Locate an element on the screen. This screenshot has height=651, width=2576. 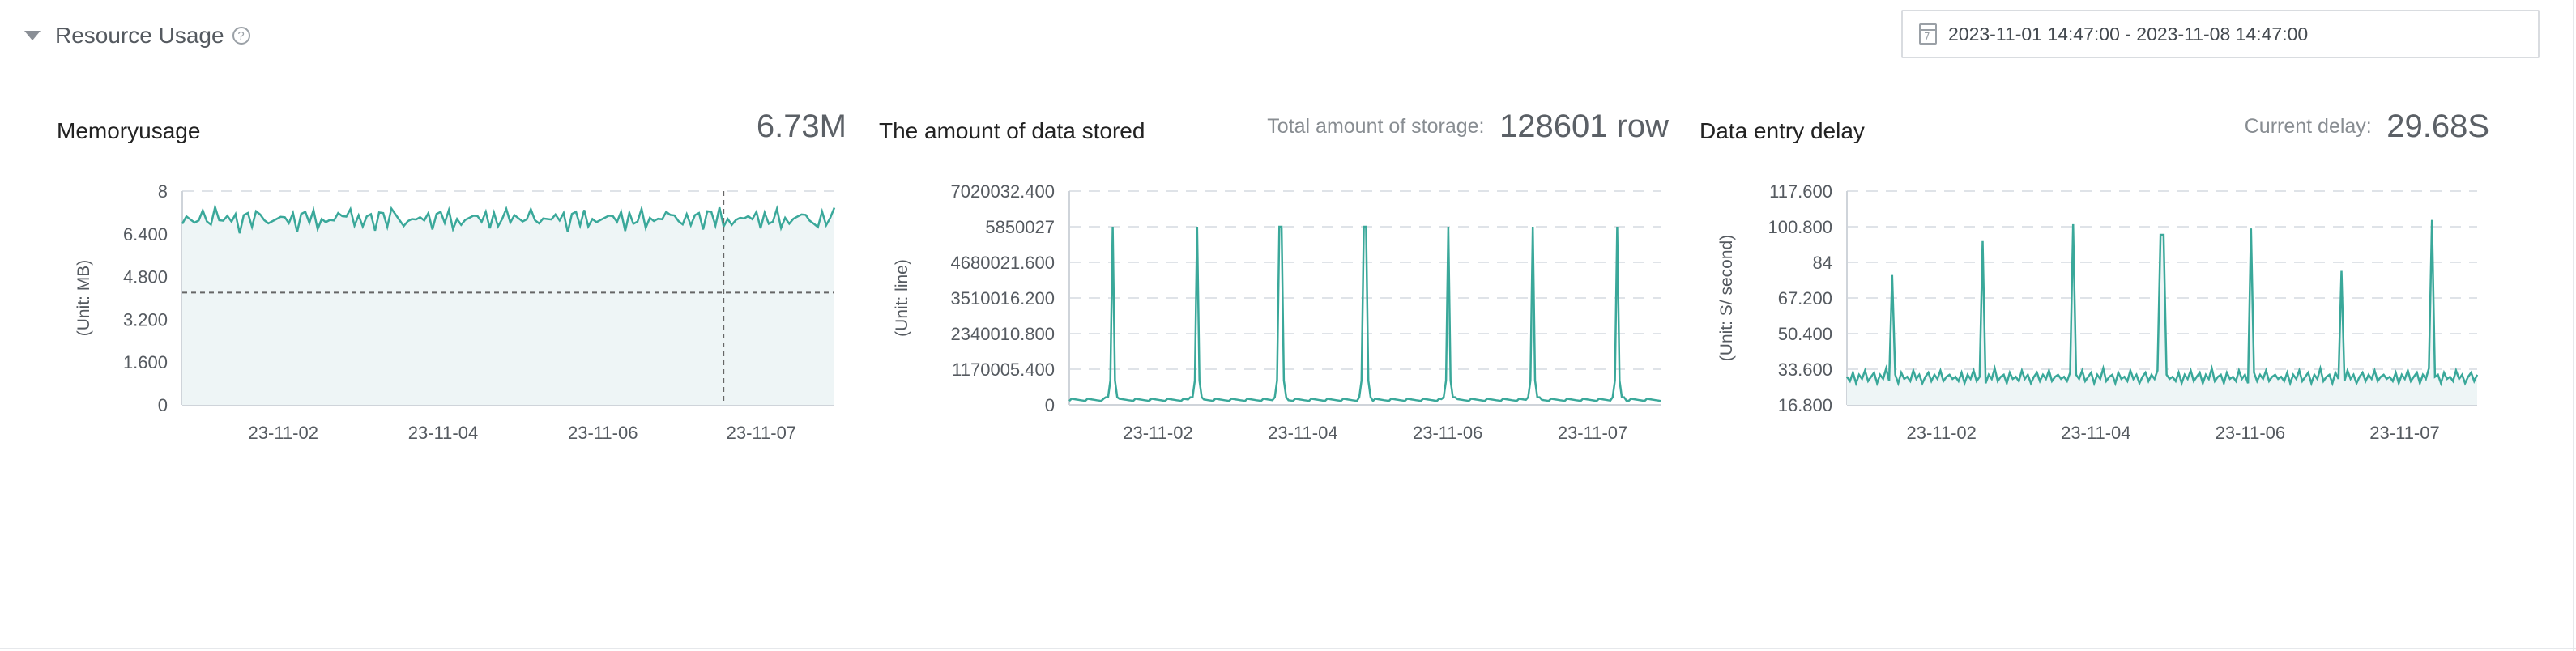
caret-down-icon is located at coordinates (32, 35).